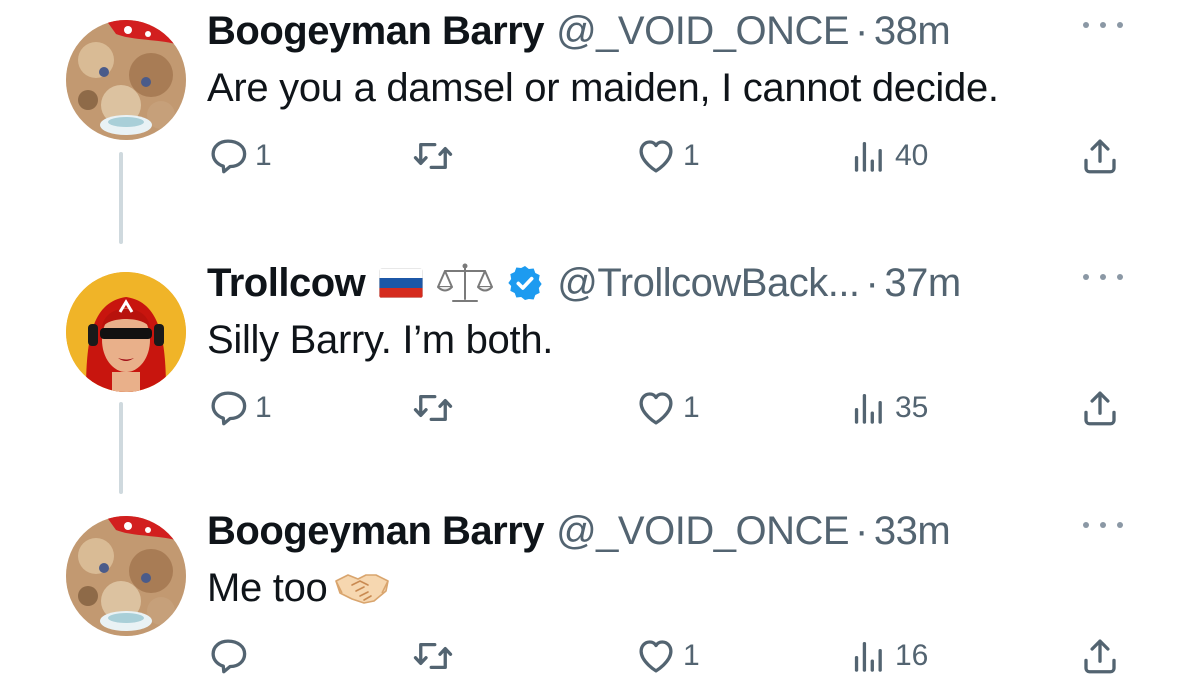  I want to click on tweet-header: Boogeyman Barry @_VOID_ONCE · 33m, so click(579, 531).